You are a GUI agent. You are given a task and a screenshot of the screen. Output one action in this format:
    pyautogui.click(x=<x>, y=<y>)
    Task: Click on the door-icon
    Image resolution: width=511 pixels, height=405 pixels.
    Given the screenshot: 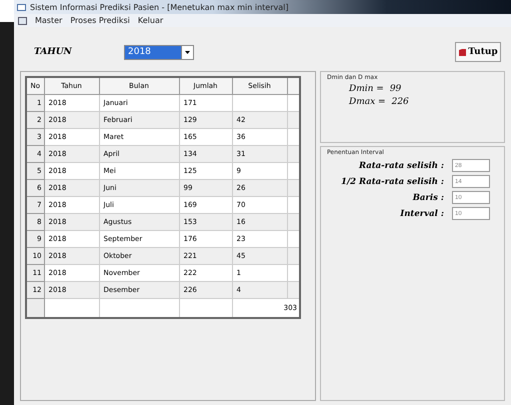 What is the action you would take?
    pyautogui.click(x=463, y=52)
    